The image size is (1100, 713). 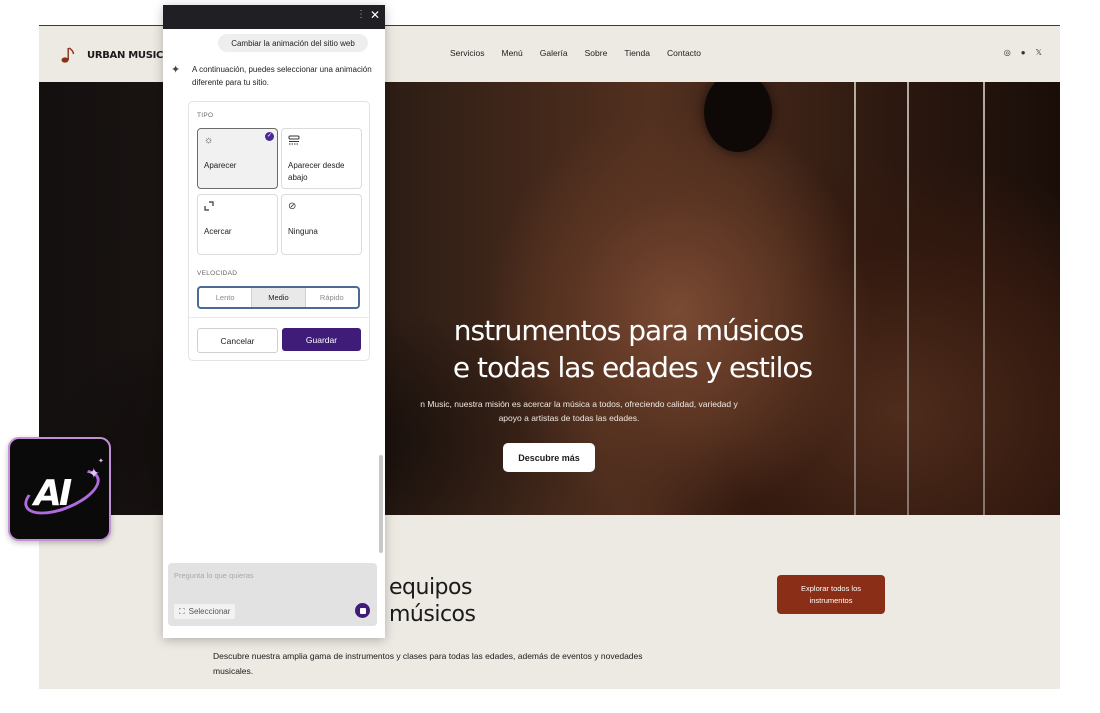 I want to click on scrollbar, so click(x=381, y=504).